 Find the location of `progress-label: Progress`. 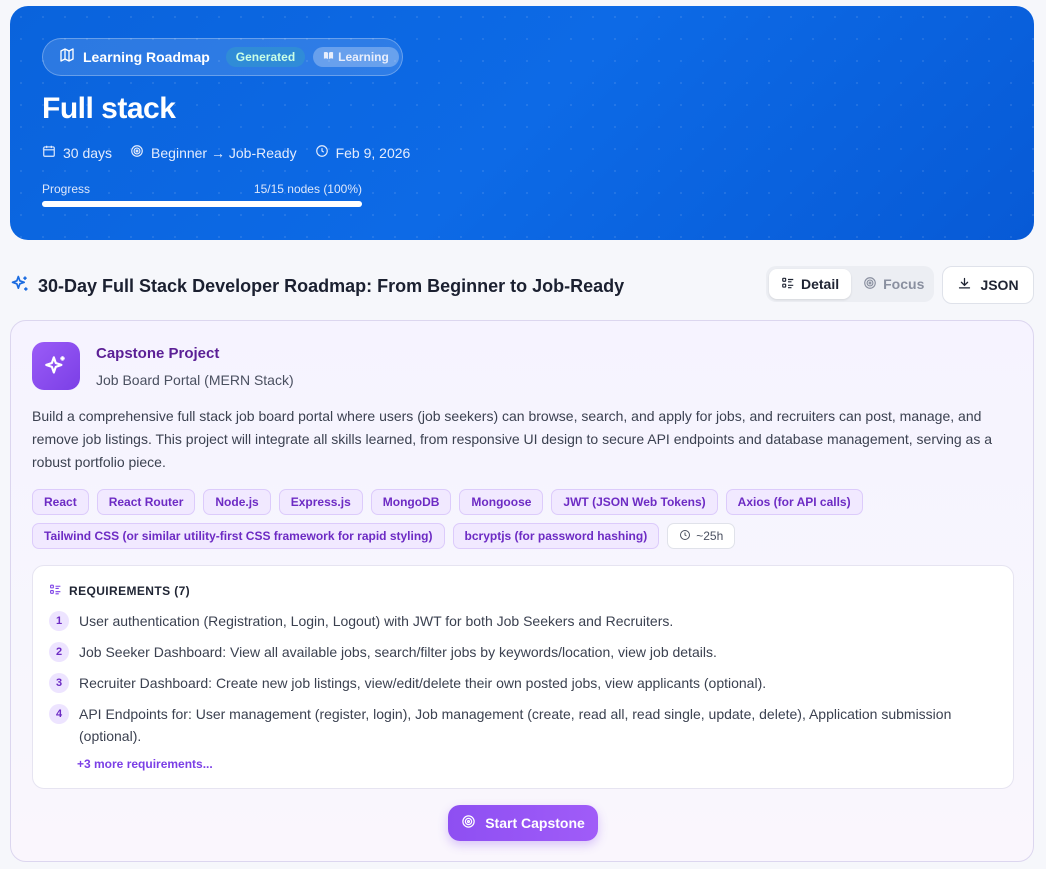

progress-label: Progress is located at coordinates (66, 189).